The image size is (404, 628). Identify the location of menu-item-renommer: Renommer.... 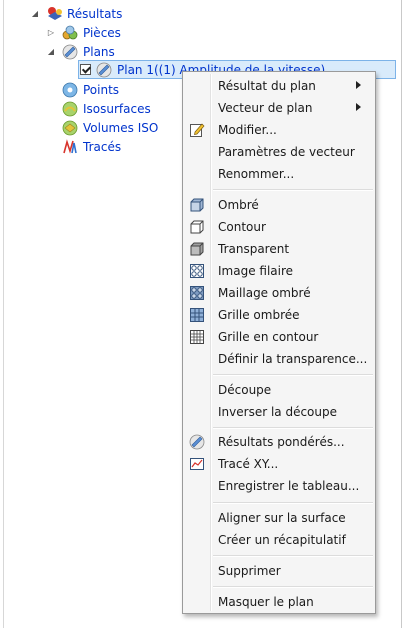
(279, 174).